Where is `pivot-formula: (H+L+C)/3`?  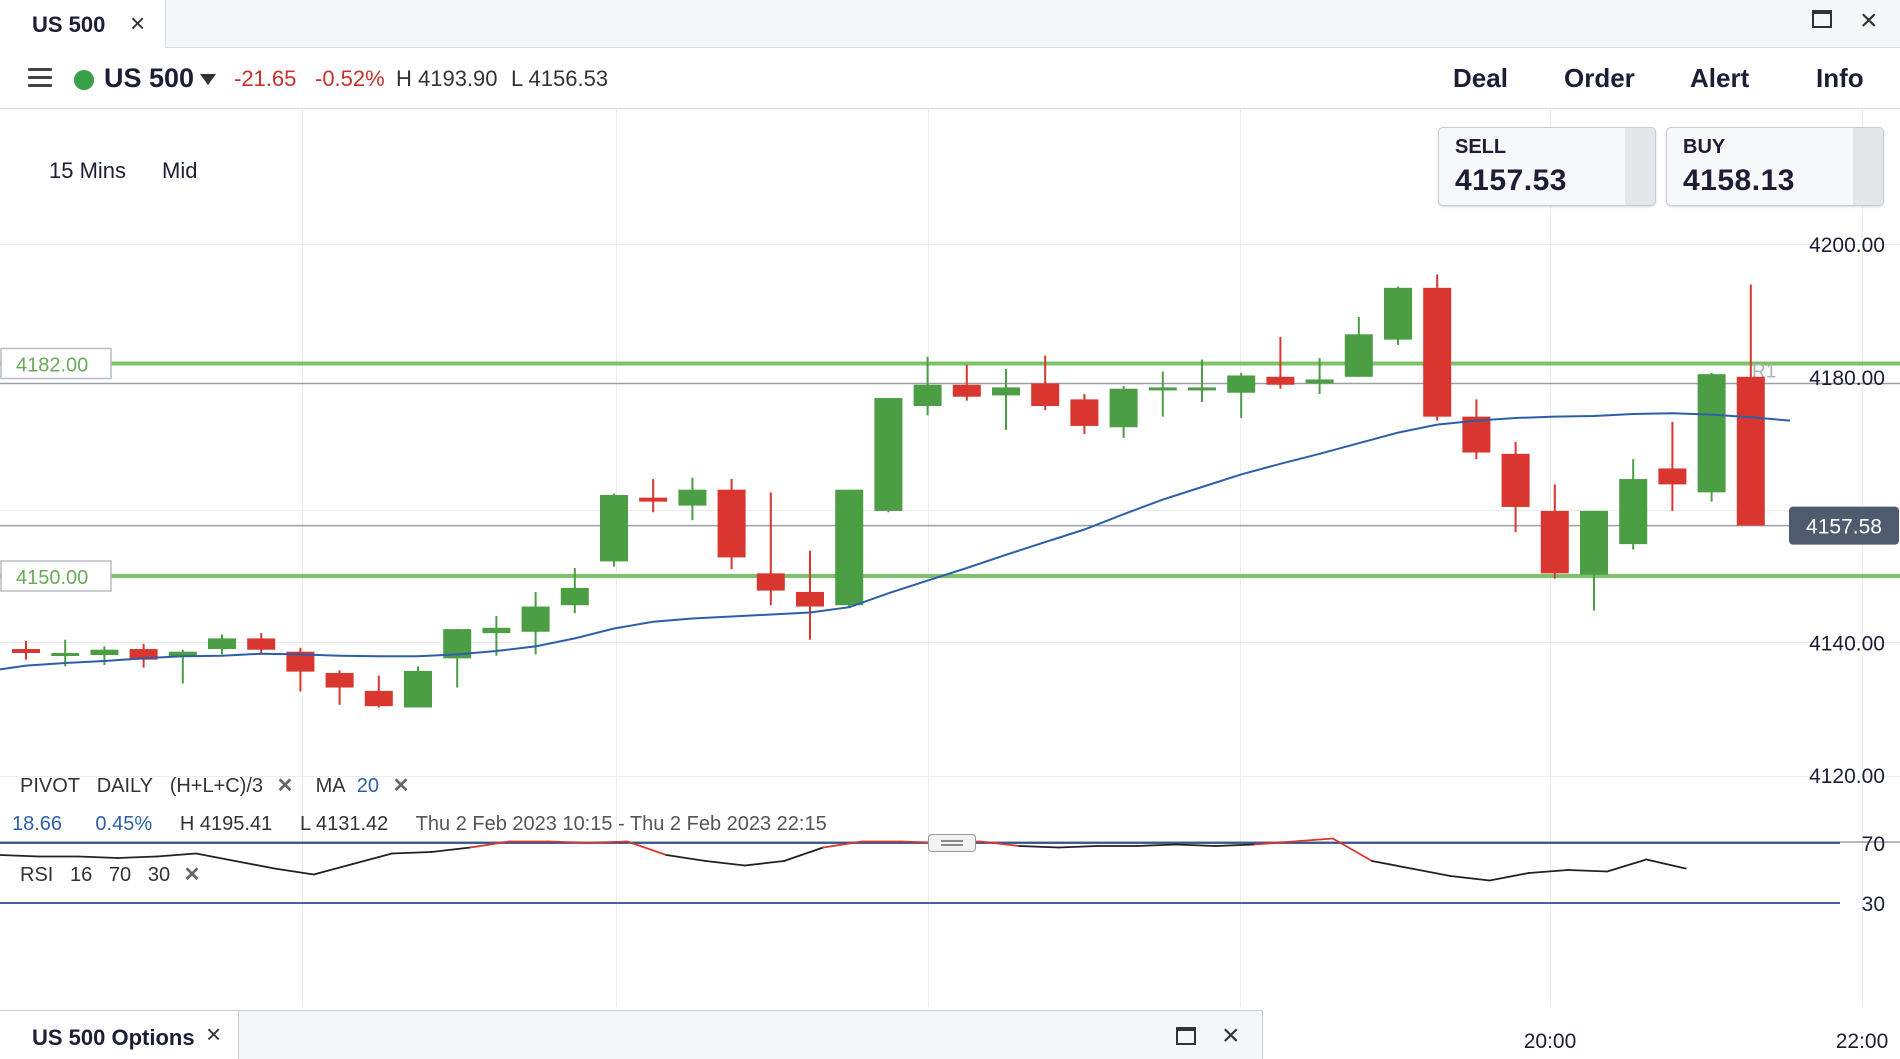 pivot-formula: (H+L+C)/3 is located at coordinates (216, 786).